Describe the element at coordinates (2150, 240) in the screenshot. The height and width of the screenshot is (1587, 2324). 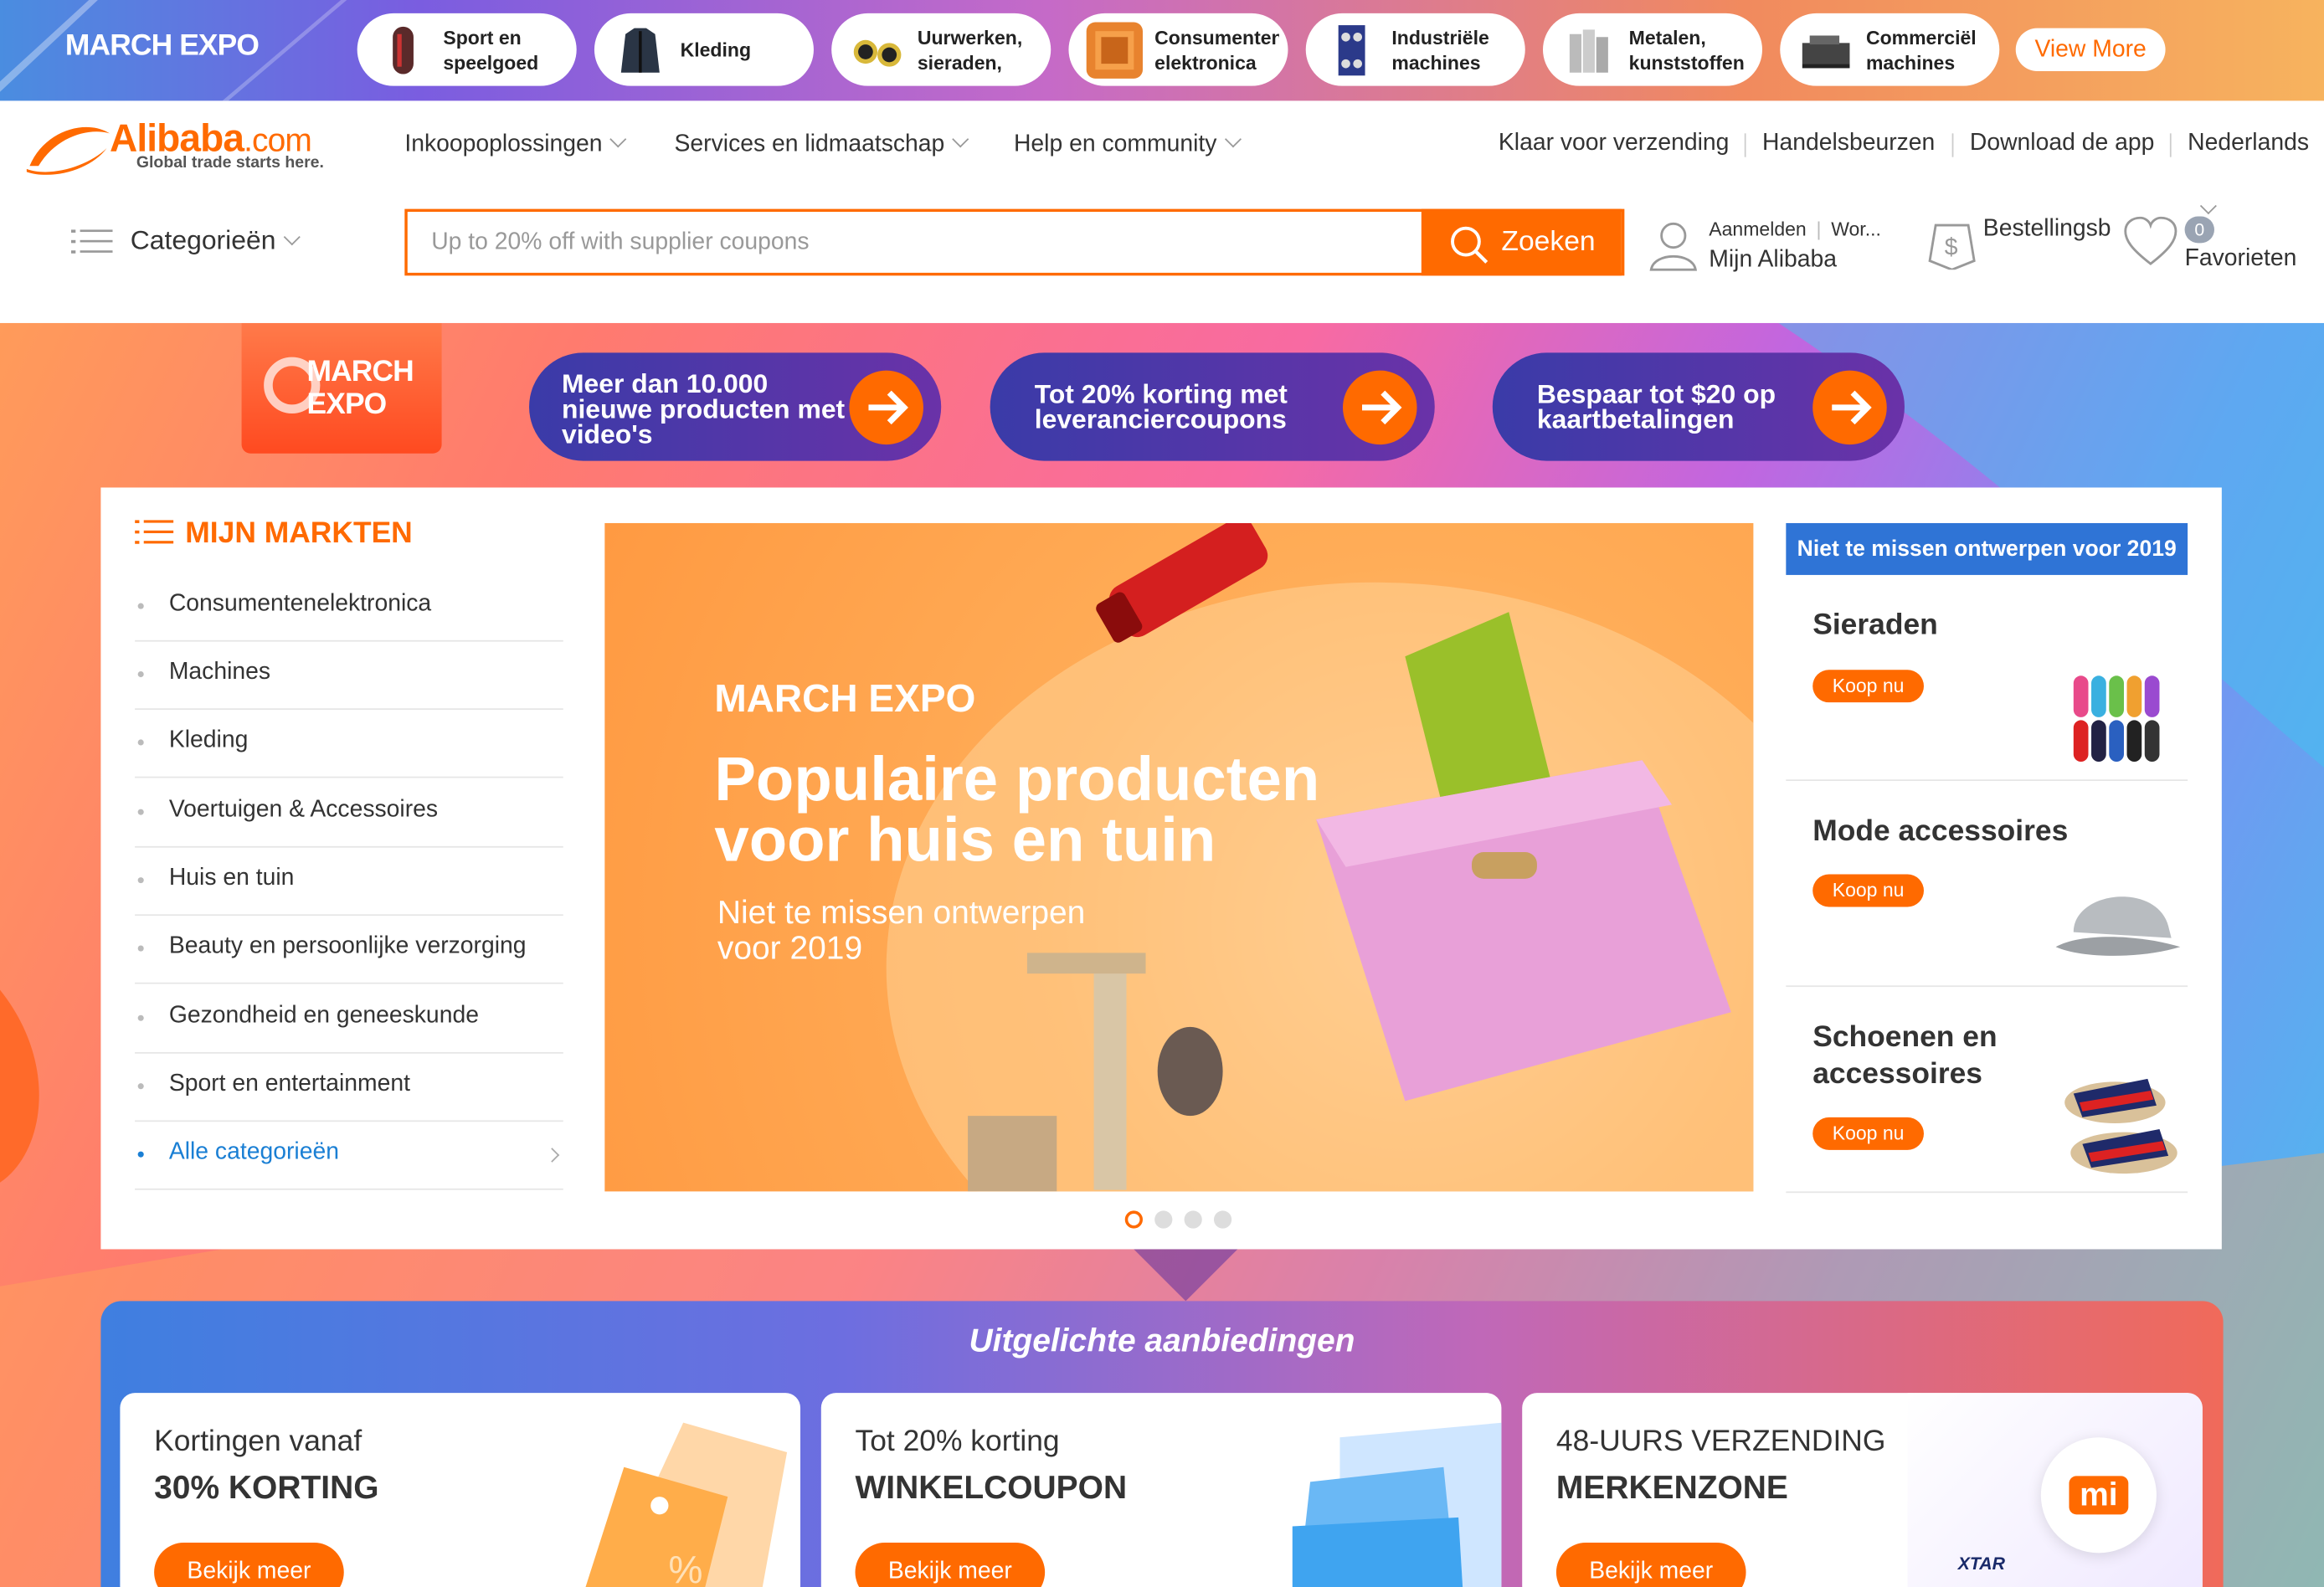
I see `heart-icon` at that location.